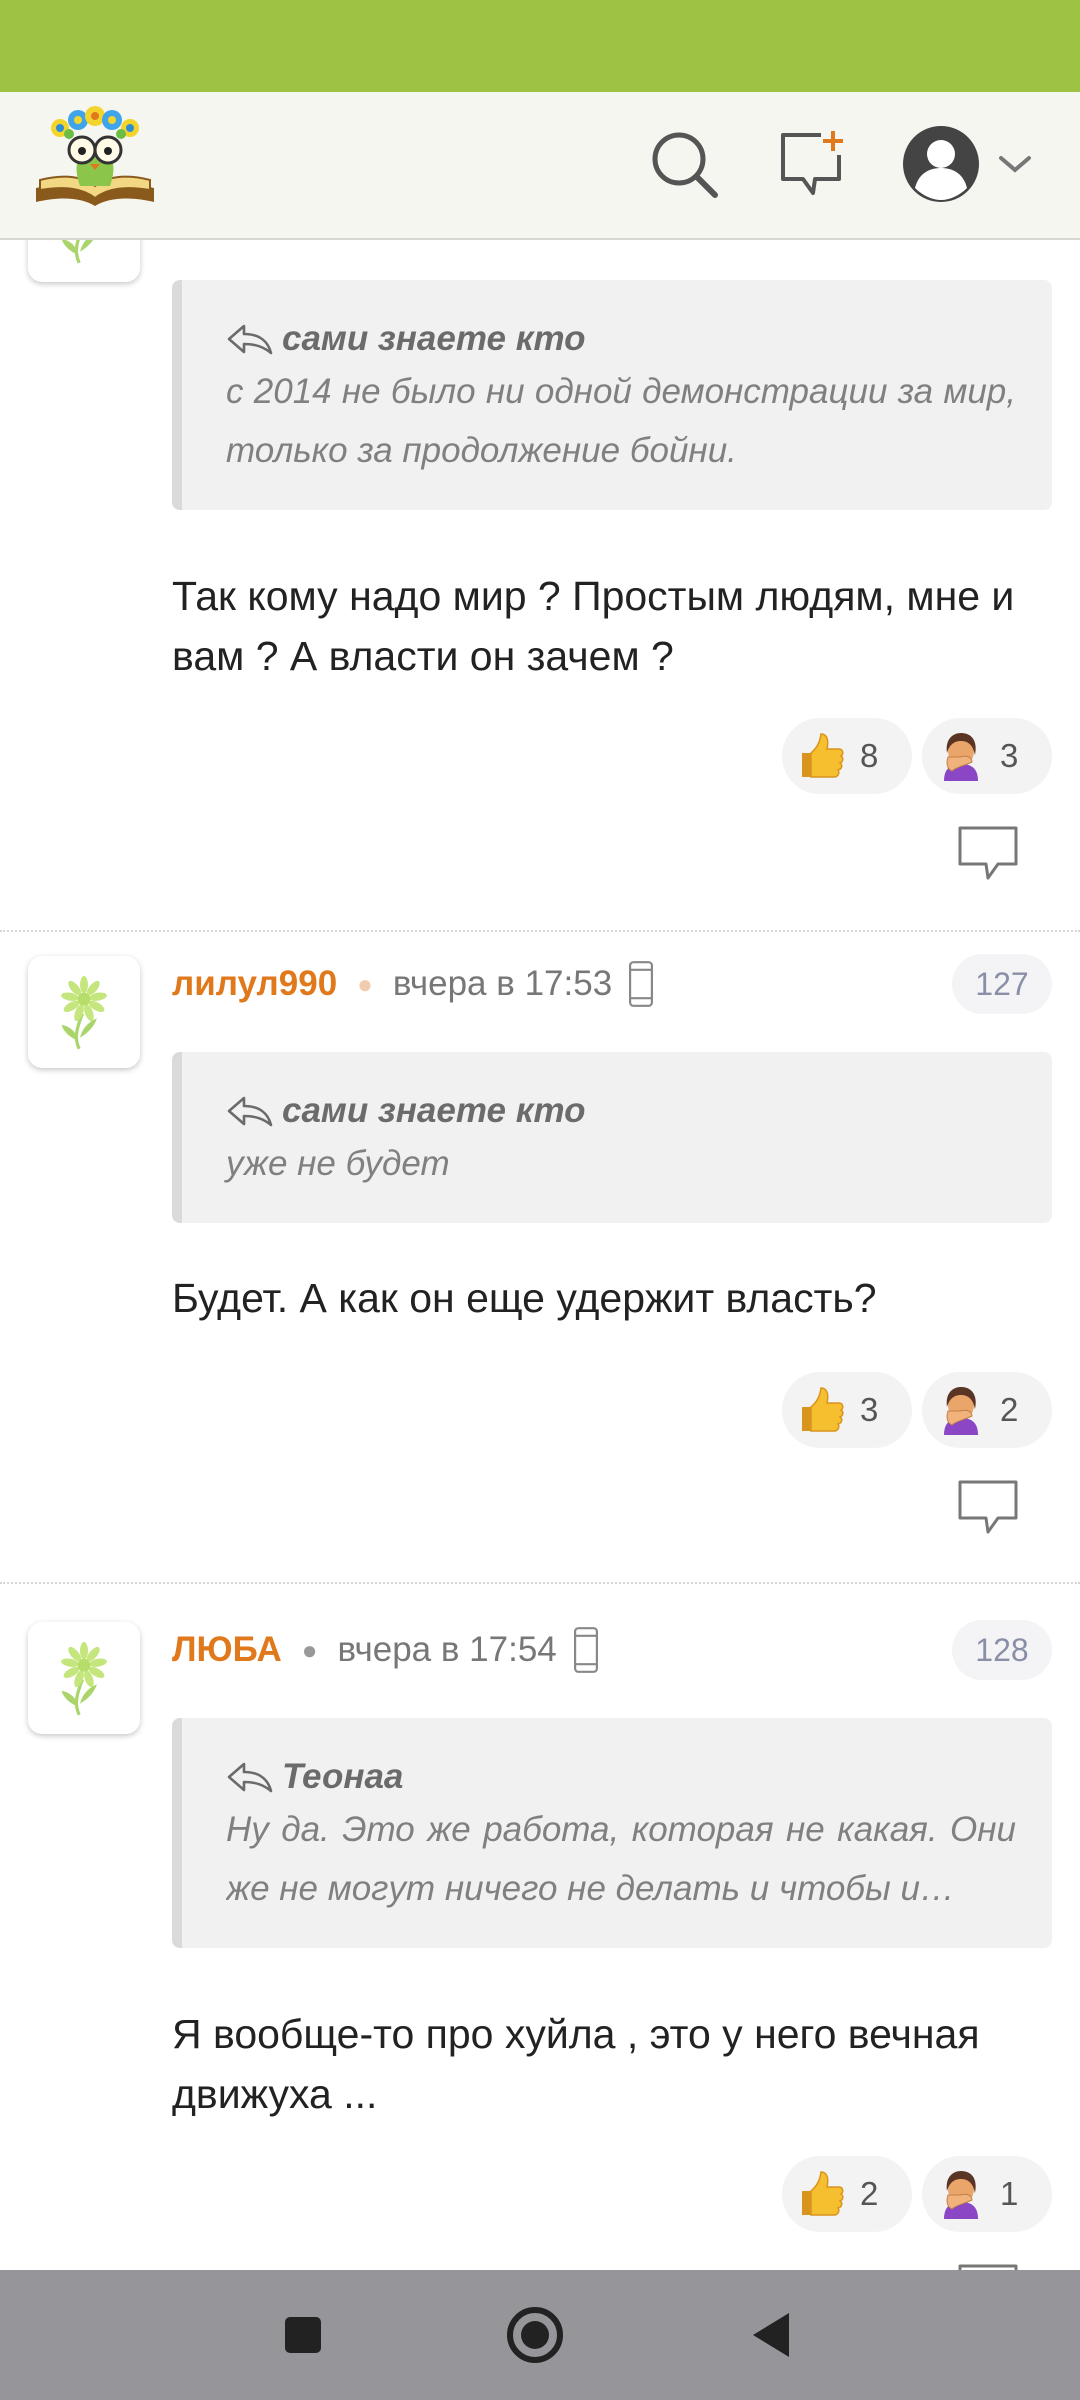  What do you see at coordinates (847, 2194) in the screenshot?
I see `reaction-thumbs-up: 2` at bounding box center [847, 2194].